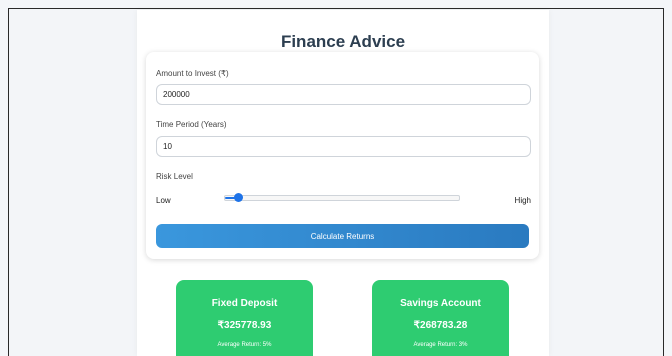 This screenshot has width=672, height=356. What do you see at coordinates (244, 345) in the screenshot?
I see `result-note: Average Return: 5%` at bounding box center [244, 345].